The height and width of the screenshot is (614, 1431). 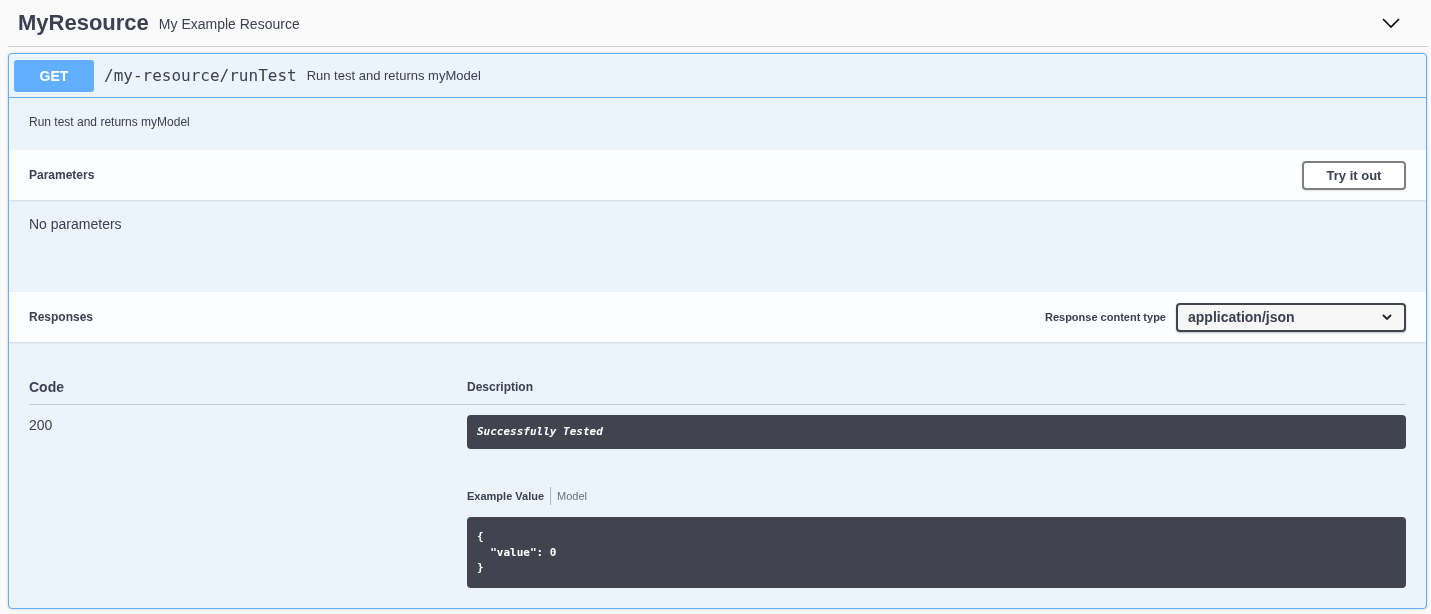 What do you see at coordinates (500, 387) in the screenshot?
I see `column-header: Description` at bounding box center [500, 387].